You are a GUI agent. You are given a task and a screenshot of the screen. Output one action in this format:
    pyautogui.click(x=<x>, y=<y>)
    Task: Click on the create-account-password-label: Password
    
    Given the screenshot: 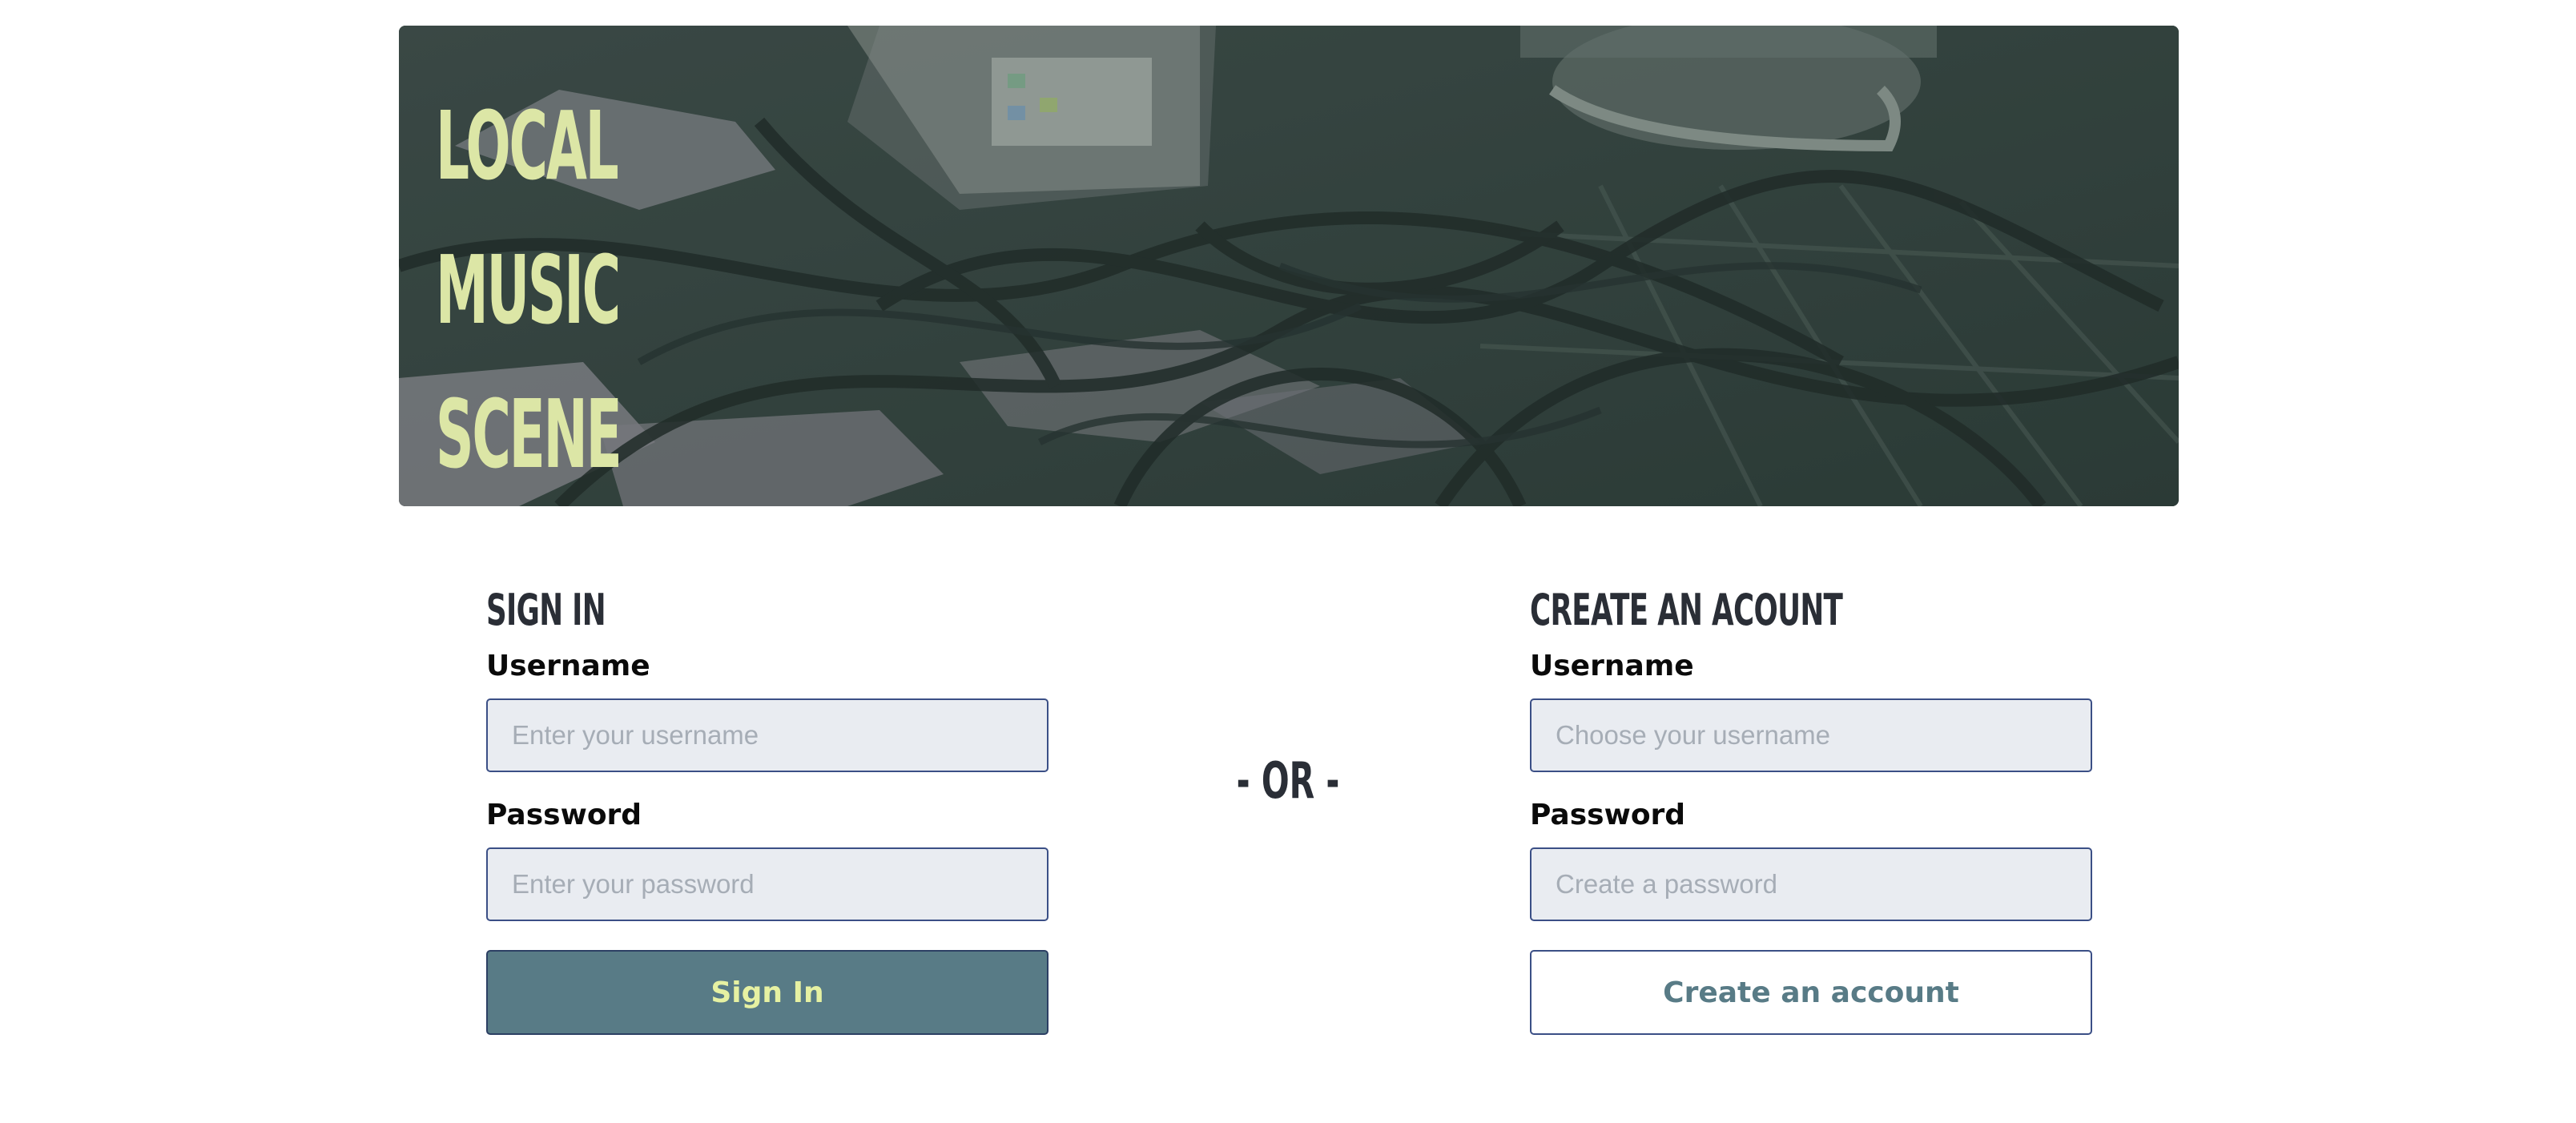 What is the action you would take?
    pyautogui.click(x=1608, y=815)
    